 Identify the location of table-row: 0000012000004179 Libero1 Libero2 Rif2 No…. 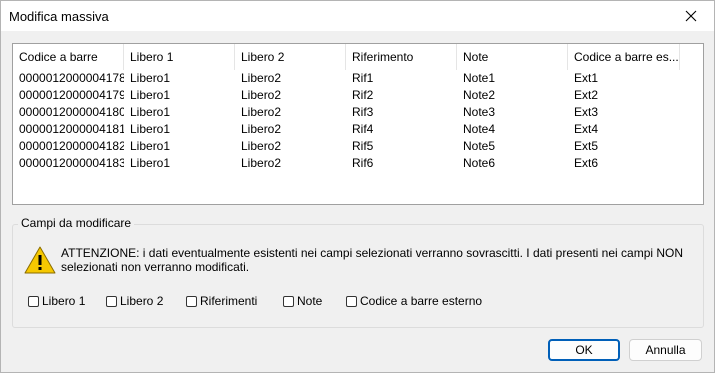
(358, 95).